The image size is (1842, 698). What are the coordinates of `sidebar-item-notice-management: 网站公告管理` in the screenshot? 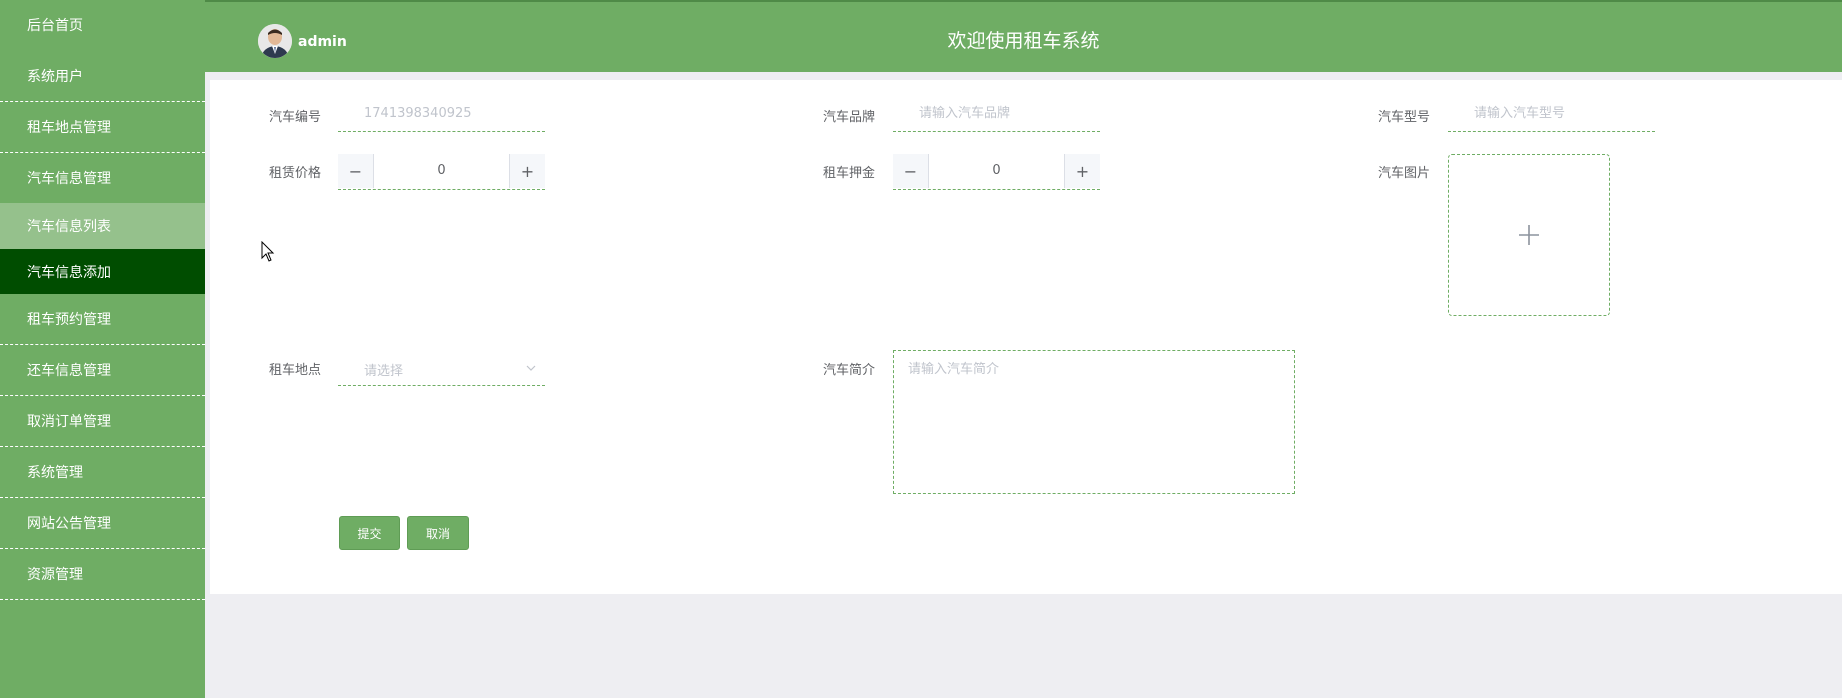 It's located at (102, 523).